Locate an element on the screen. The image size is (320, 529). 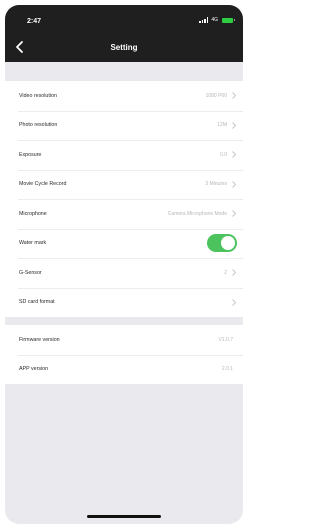
toggle-knob is located at coordinates (228, 243).